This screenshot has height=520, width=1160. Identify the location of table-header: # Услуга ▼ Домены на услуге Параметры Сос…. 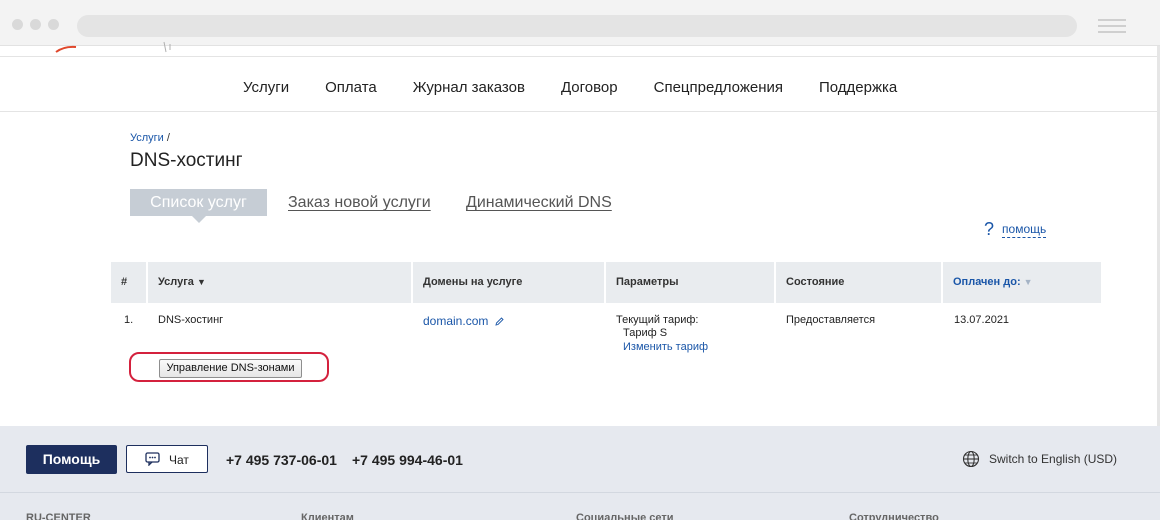
(606, 282).